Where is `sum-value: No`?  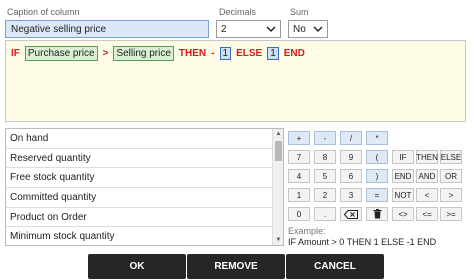
sum-value: No is located at coordinates (299, 29).